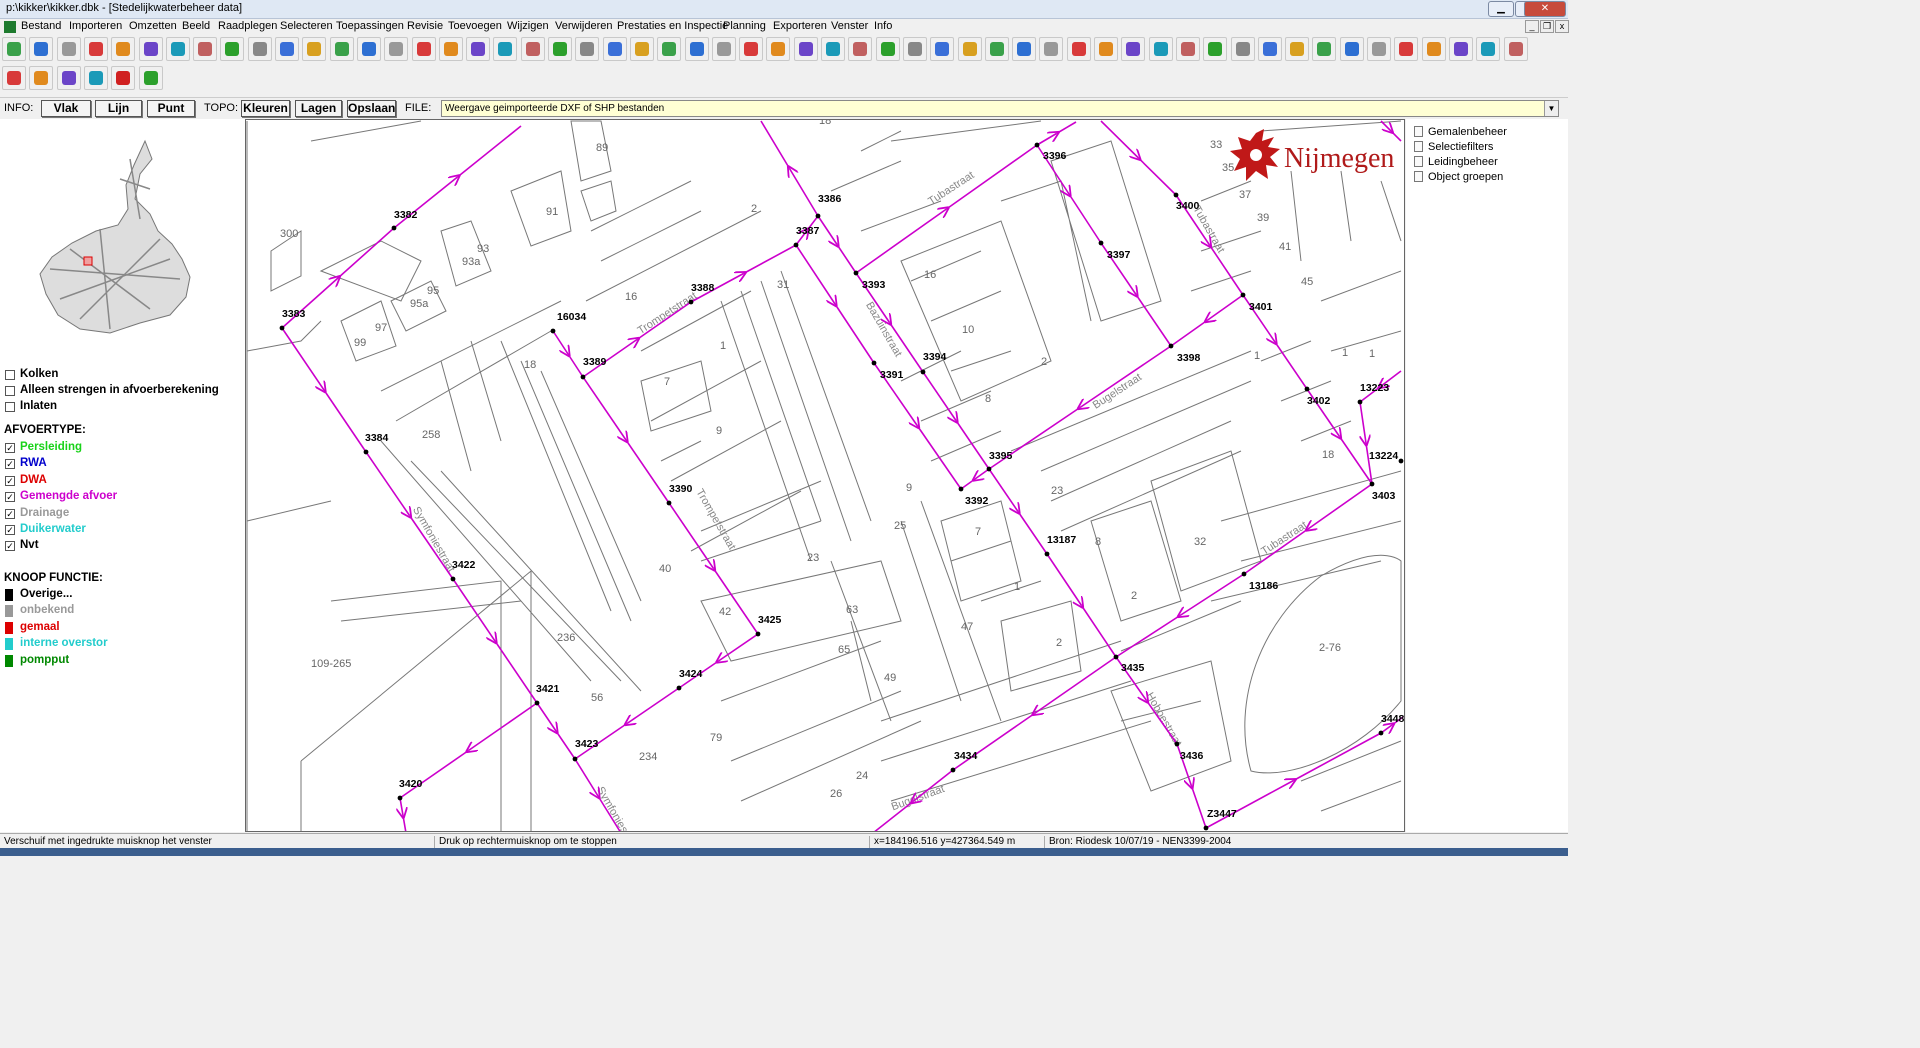 This screenshot has height=1048, width=1920. Describe the element at coordinates (528, 26) in the screenshot. I see `menu-wijzigen: Wijzigen` at that location.